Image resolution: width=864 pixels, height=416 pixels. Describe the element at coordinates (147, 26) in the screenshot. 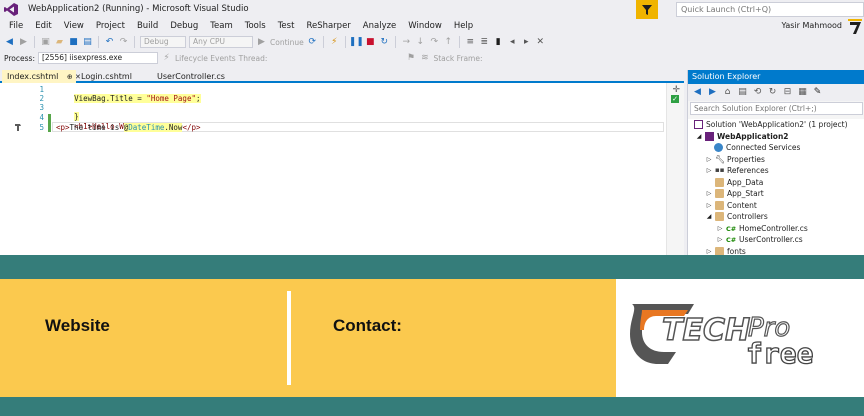

I see `menu-build: Build` at that location.